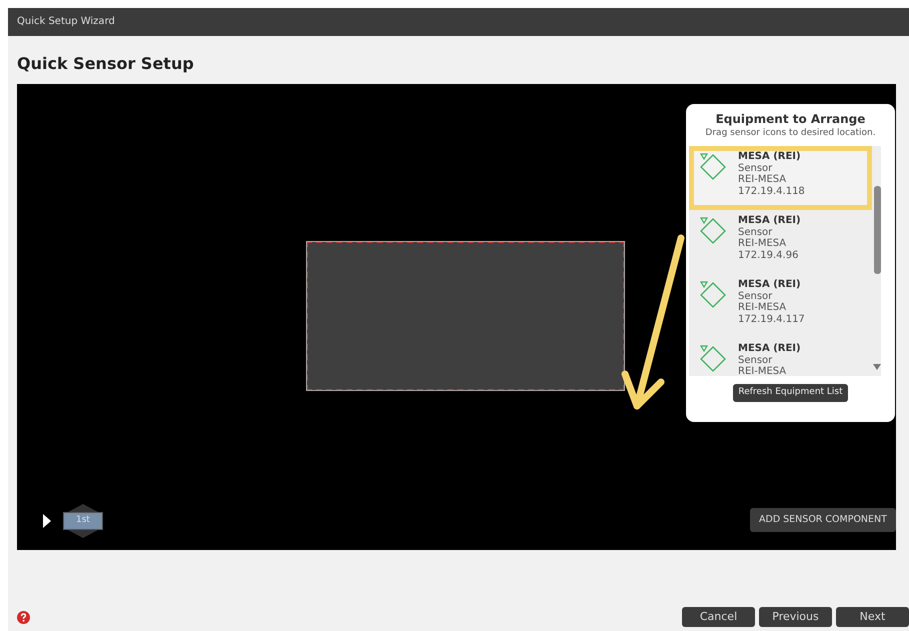 The height and width of the screenshot is (631, 909). I want to click on room-area, so click(465, 316).